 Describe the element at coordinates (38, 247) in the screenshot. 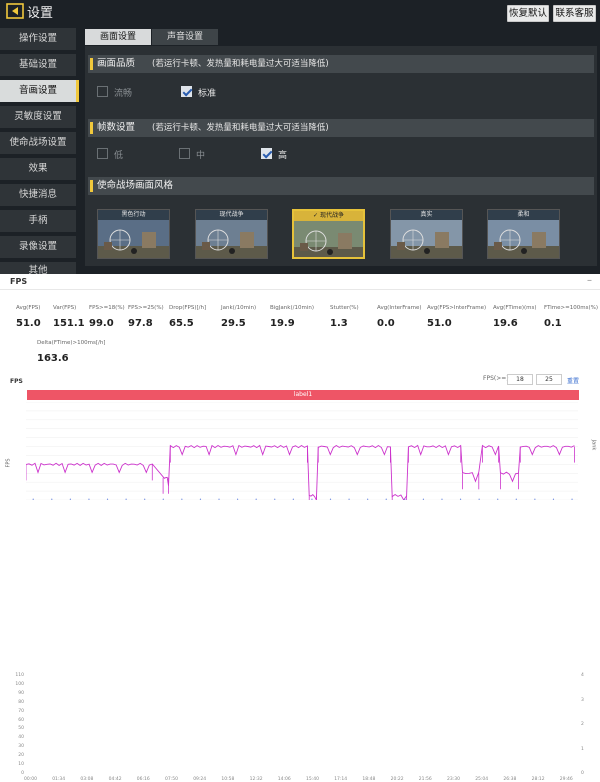

I see `sidebar-item-recording: 录像设置` at that location.